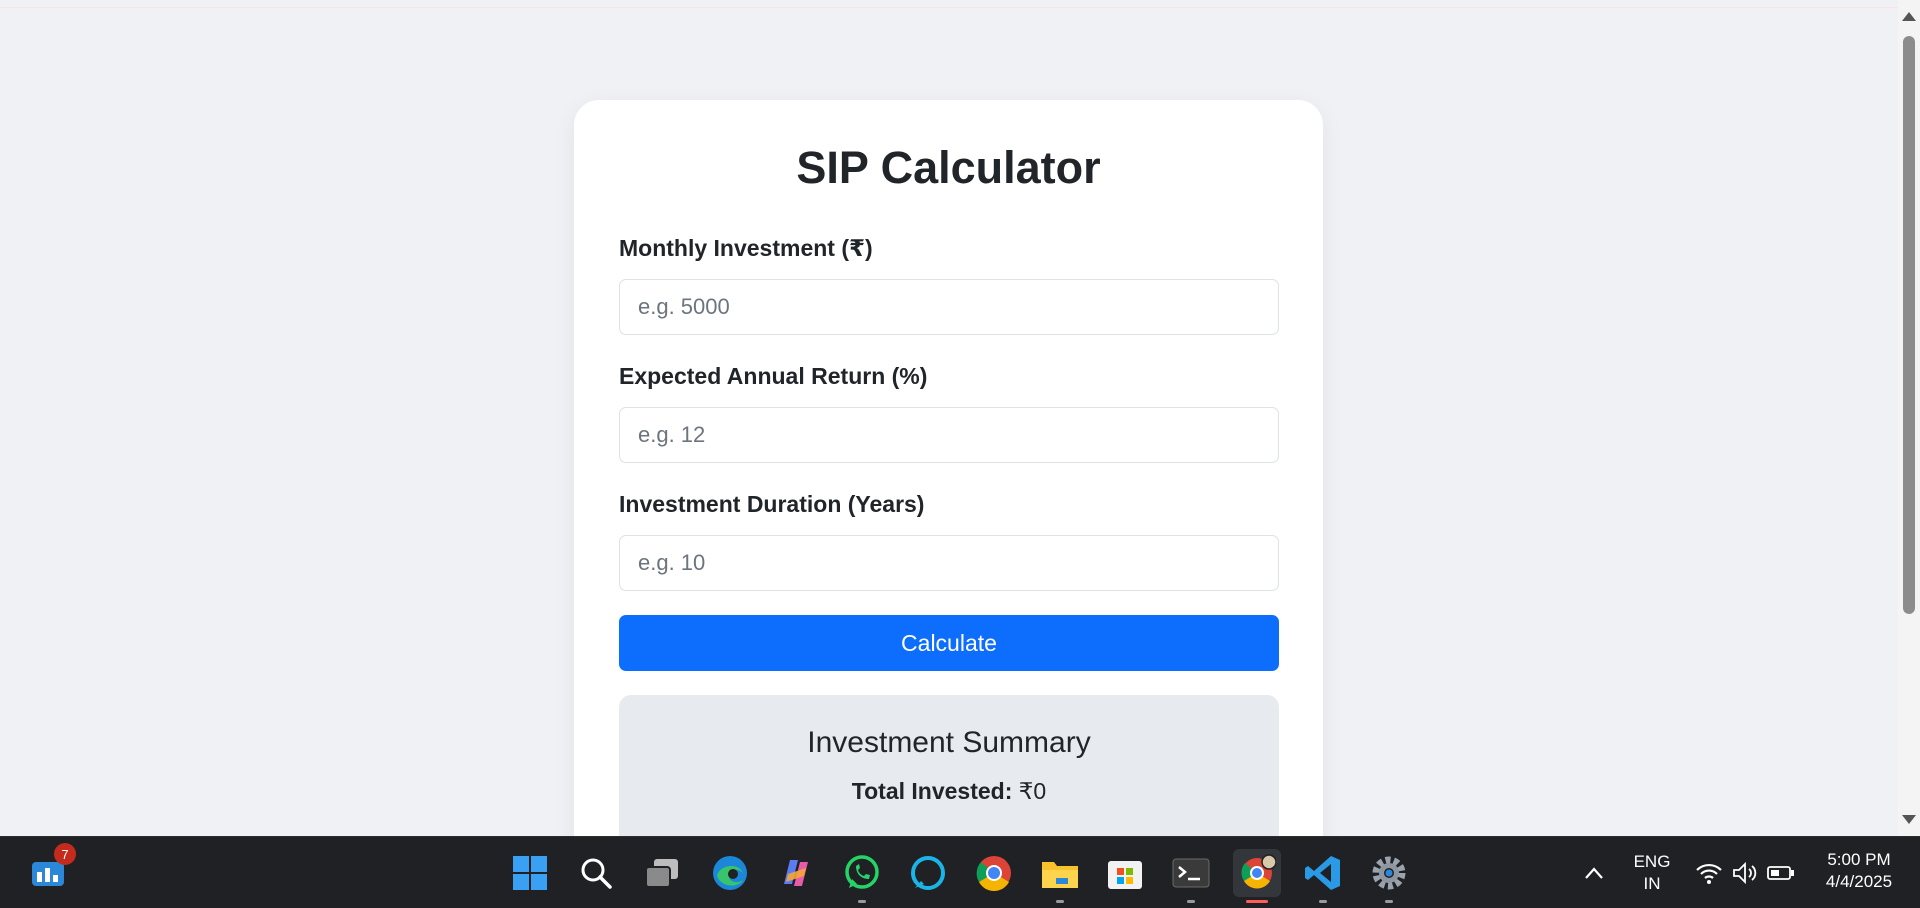 This screenshot has height=908, width=1920. Describe the element at coordinates (1859, 881) in the screenshot. I see `clock-date: 4/4/2025` at that location.